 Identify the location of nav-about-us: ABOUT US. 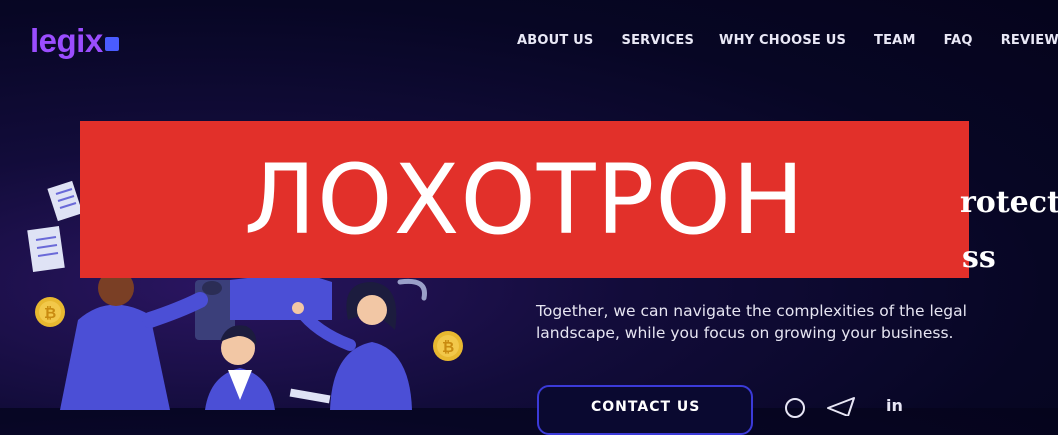
(555, 40).